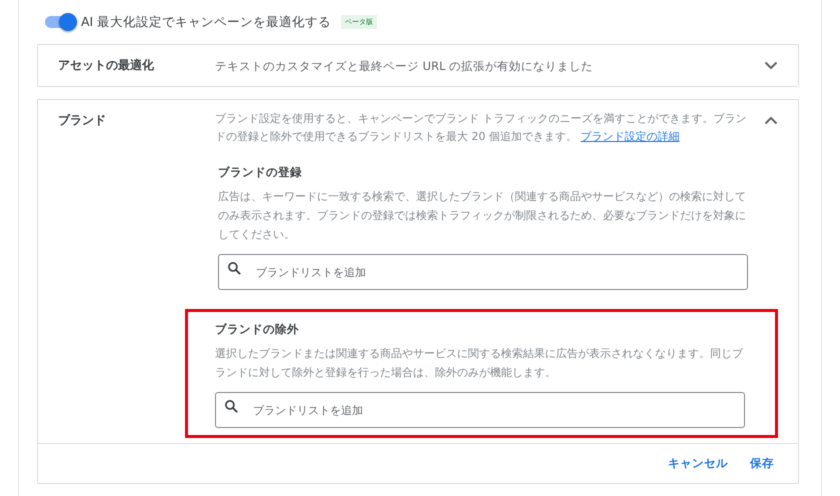  I want to click on chevron-up-icon, so click(771, 120).